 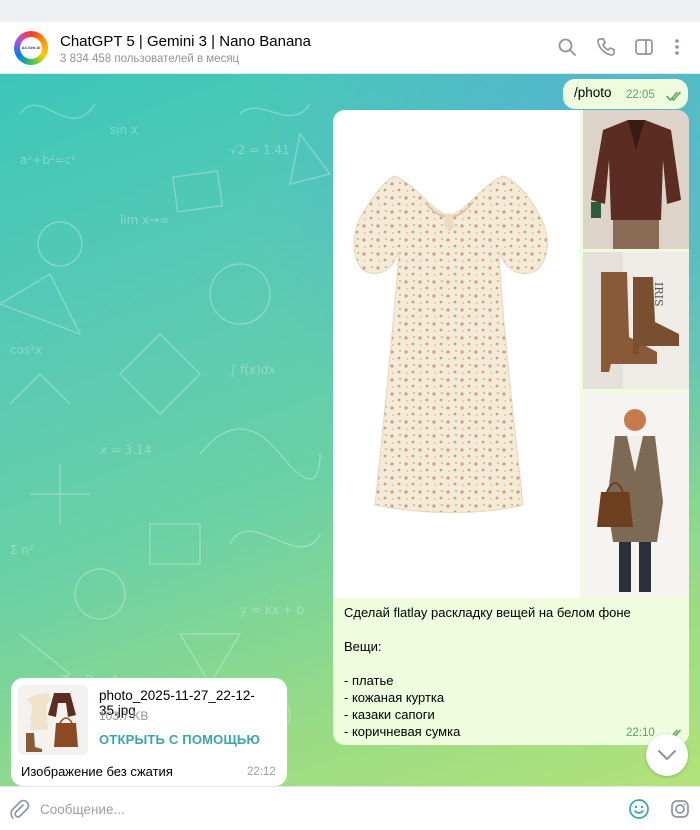 What do you see at coordinates (658, 294) in the screenshot?
I see `side-label: IRIS` at bounding box center [658, 294].